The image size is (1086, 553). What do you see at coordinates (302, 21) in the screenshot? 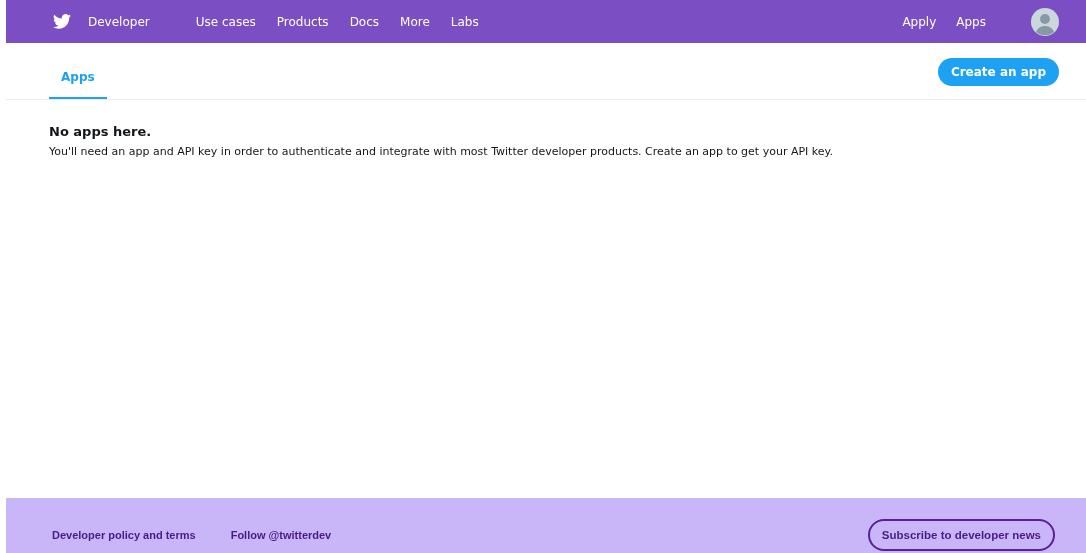
I see `nav-link: Products` at bounding box center [302, 21].